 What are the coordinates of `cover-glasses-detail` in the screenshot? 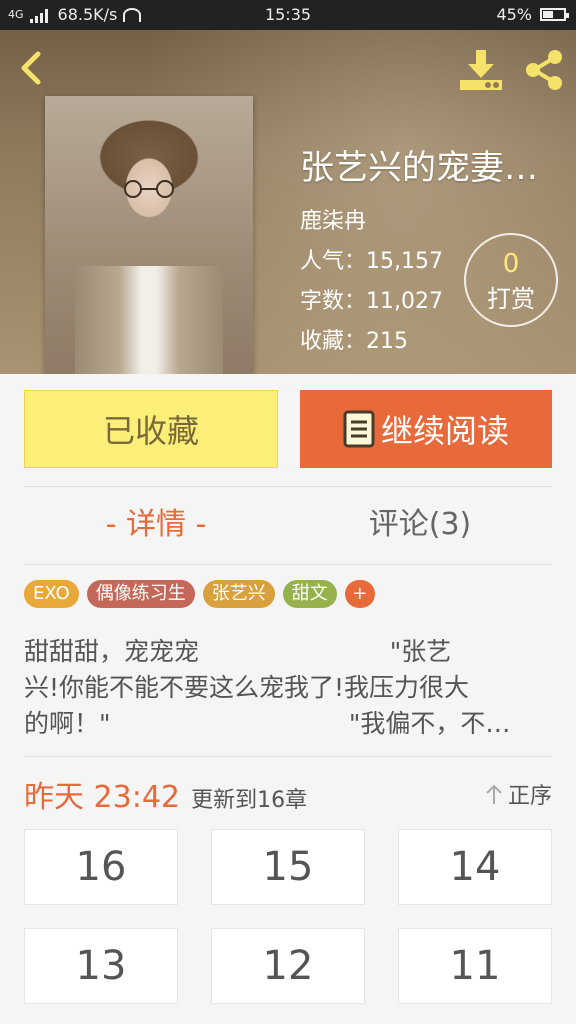 It's located at (149, 189).